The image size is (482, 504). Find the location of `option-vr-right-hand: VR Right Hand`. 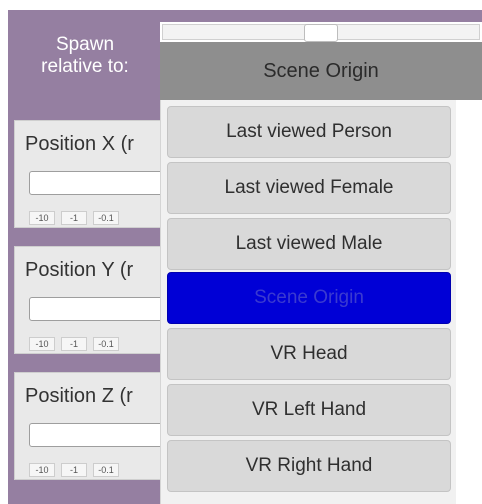

option-vr-right-hand: VR Right Hand is located at coordinates (309, 466).